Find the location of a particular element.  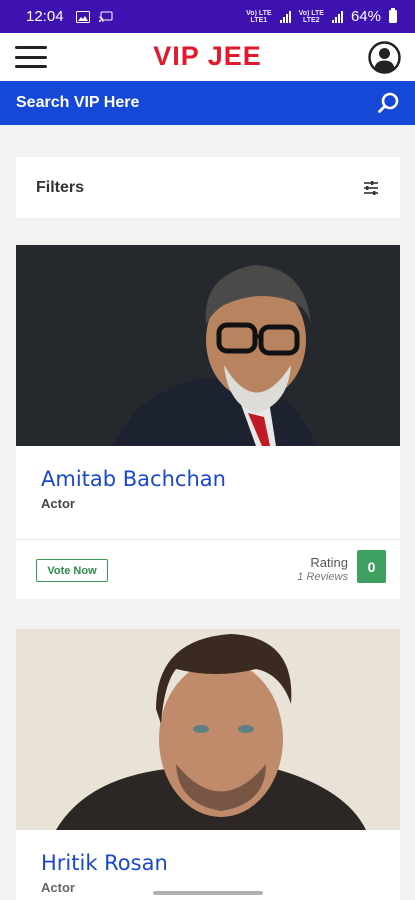

app-logo: VIP JEE is located at coordinates (207, 56).